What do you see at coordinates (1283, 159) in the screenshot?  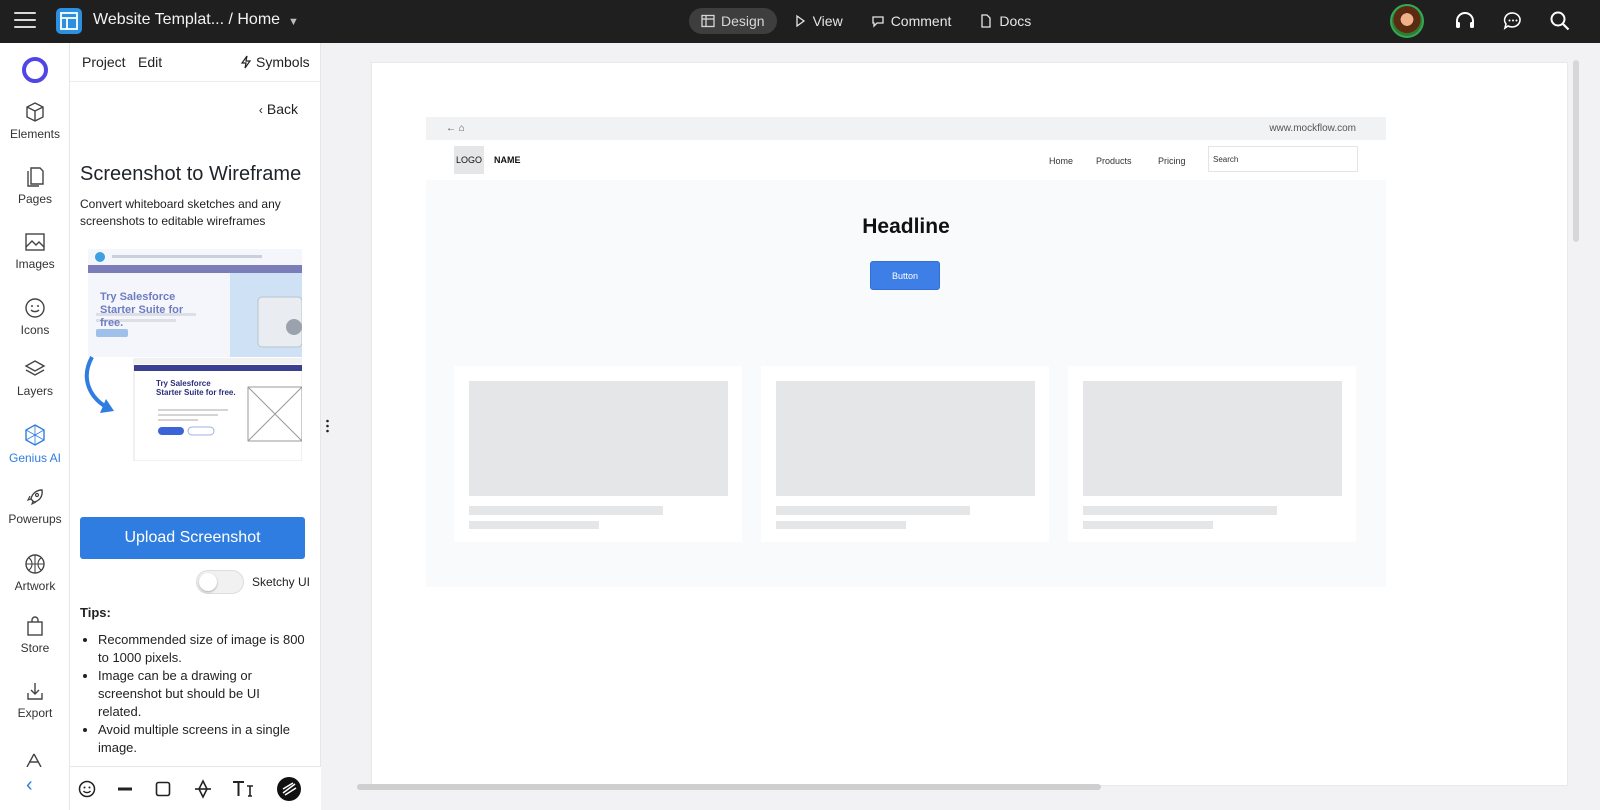 I see `wireframe-search-input: Search` at bounding box center [1283, 159].